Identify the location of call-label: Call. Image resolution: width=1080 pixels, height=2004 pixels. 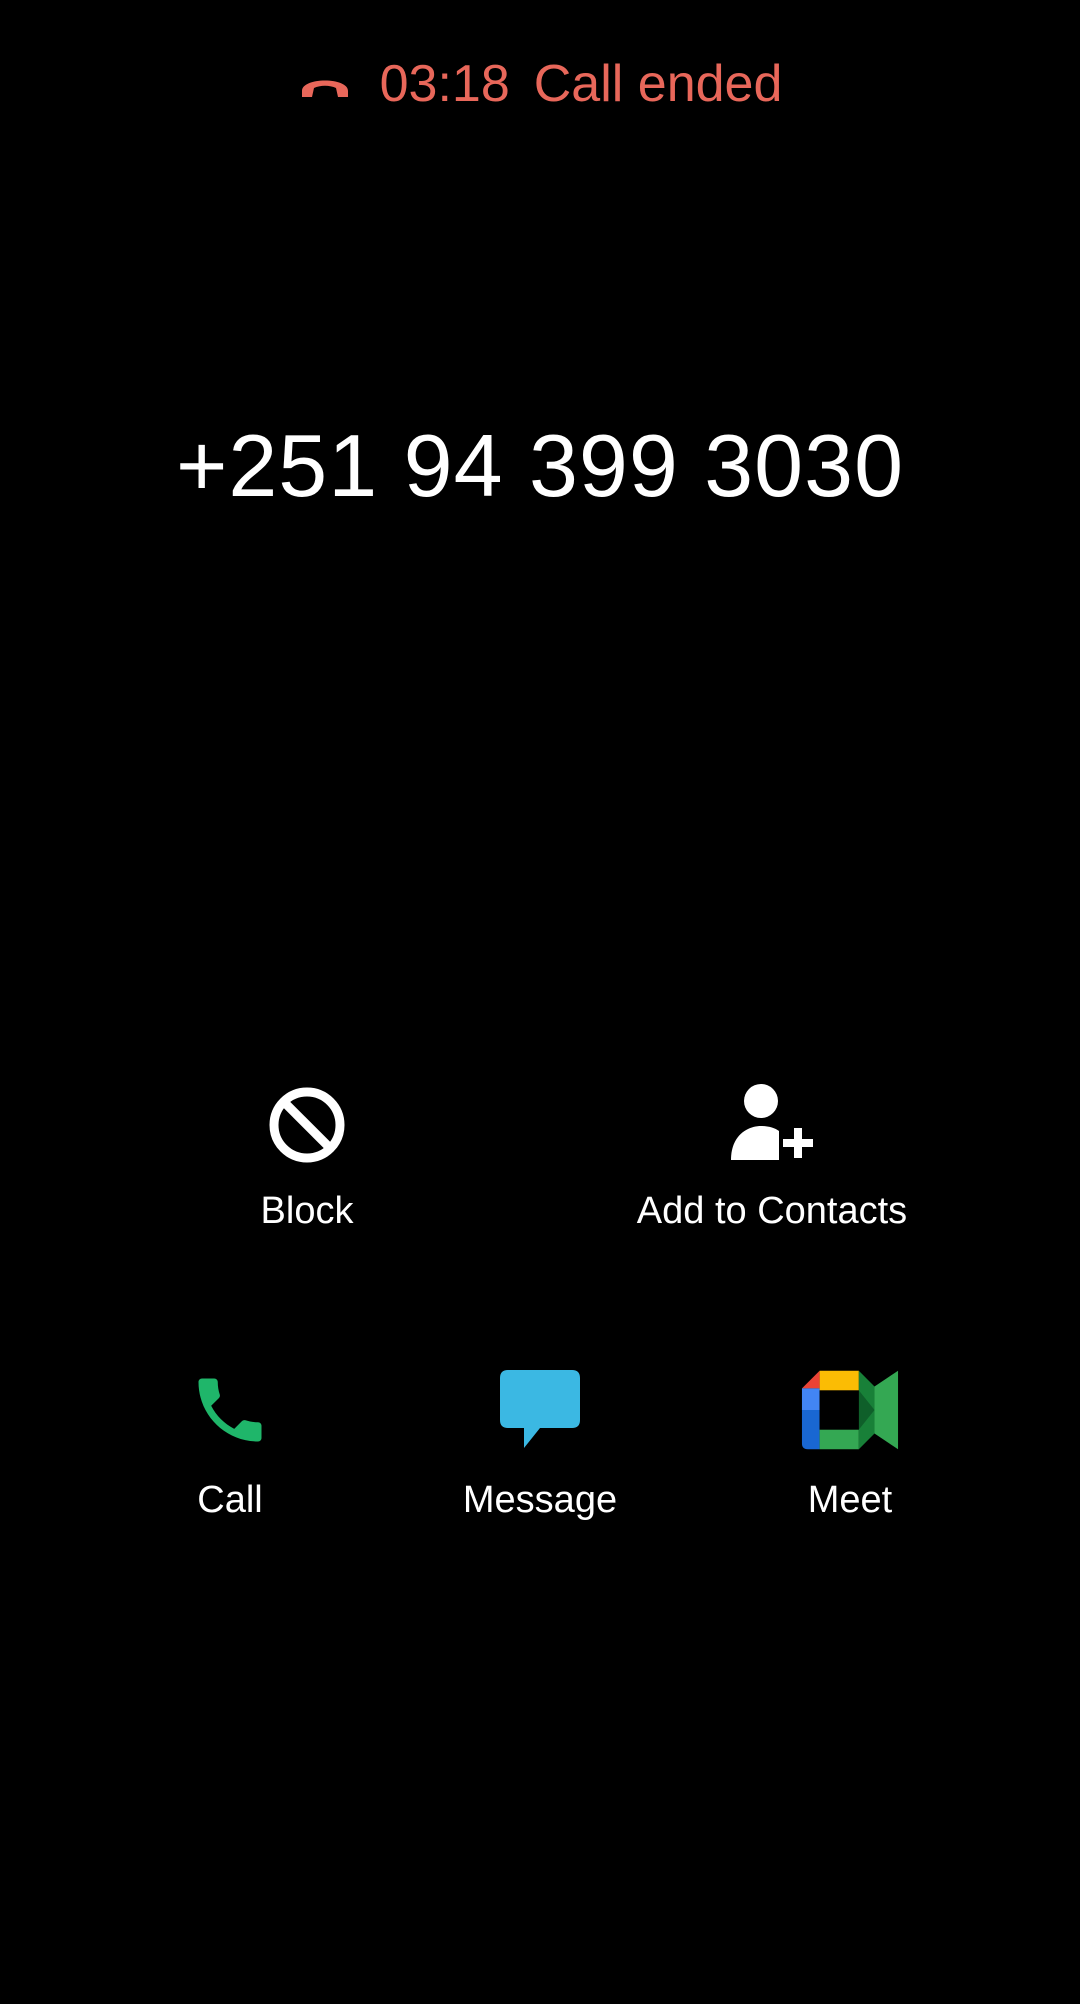
(230, 1500).